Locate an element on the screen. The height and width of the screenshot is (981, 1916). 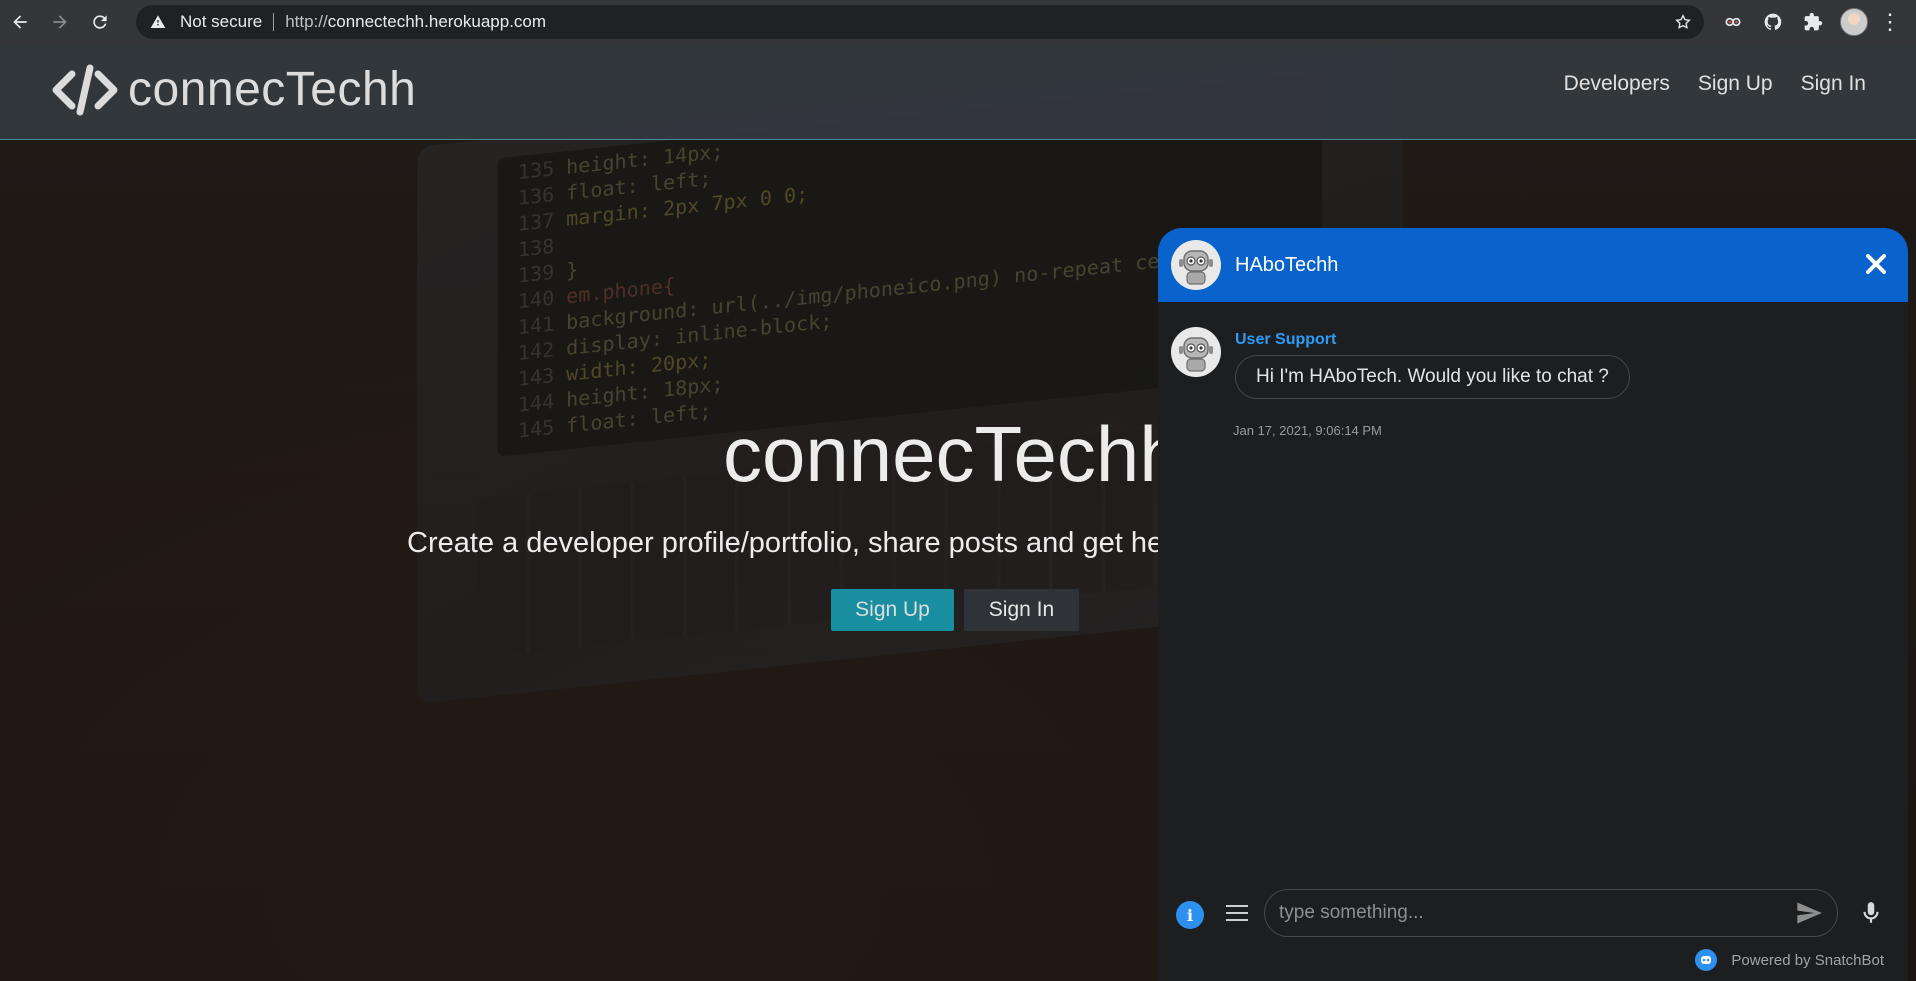
extensions-area: ⋮ is located at coordinates (1818, 22).